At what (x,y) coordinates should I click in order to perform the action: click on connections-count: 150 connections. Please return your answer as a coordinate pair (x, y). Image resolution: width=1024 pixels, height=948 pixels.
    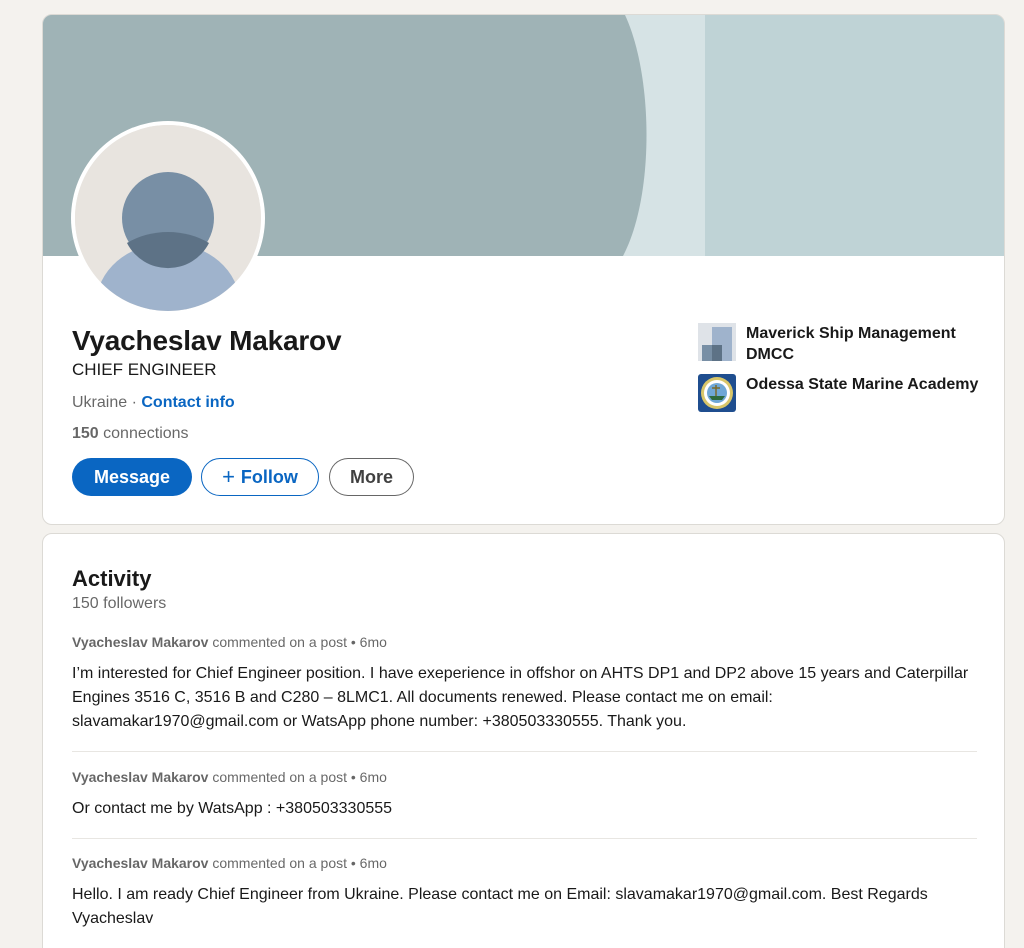
    Looking at the image, I should click on (130, 434).